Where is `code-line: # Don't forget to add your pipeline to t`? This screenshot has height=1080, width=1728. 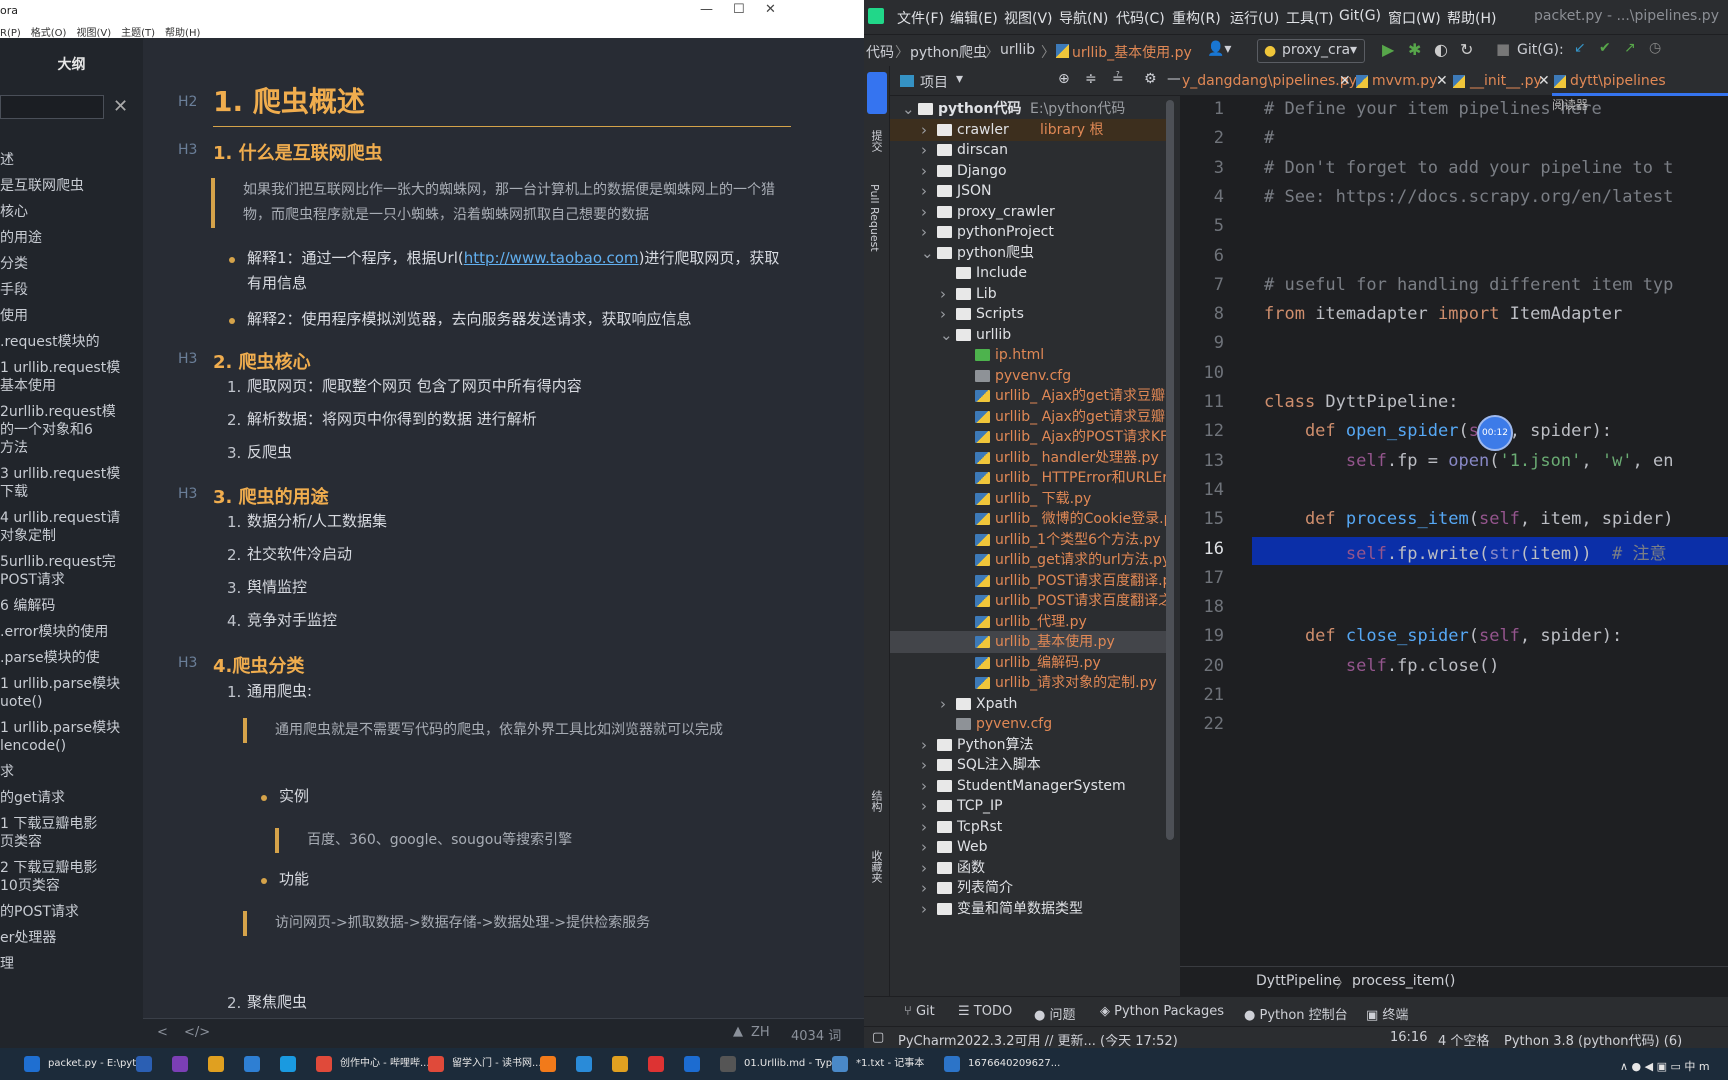
code-line: # Don't forget to add your pipeline to t is located at coordinates (1468, 168).